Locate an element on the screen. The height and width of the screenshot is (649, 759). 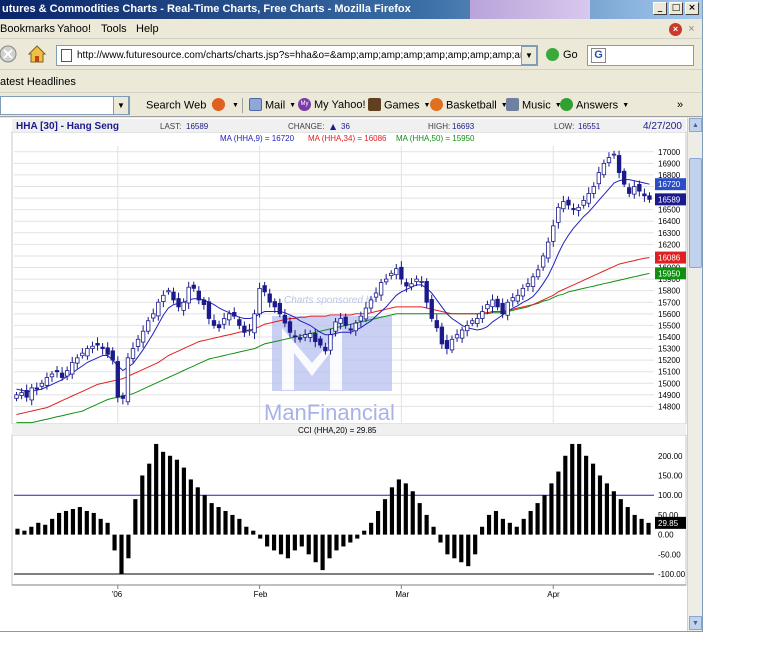
menu-help: Help is located at coordinates (147, 29).